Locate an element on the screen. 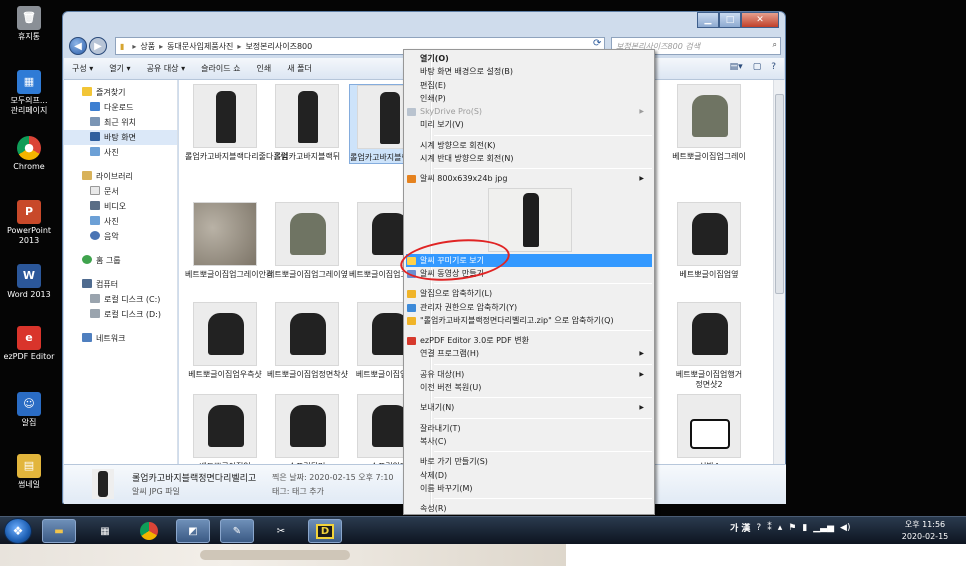 This screenshot has height=566, width=966. maximize-button: □ is located at coordinates (730, 20).